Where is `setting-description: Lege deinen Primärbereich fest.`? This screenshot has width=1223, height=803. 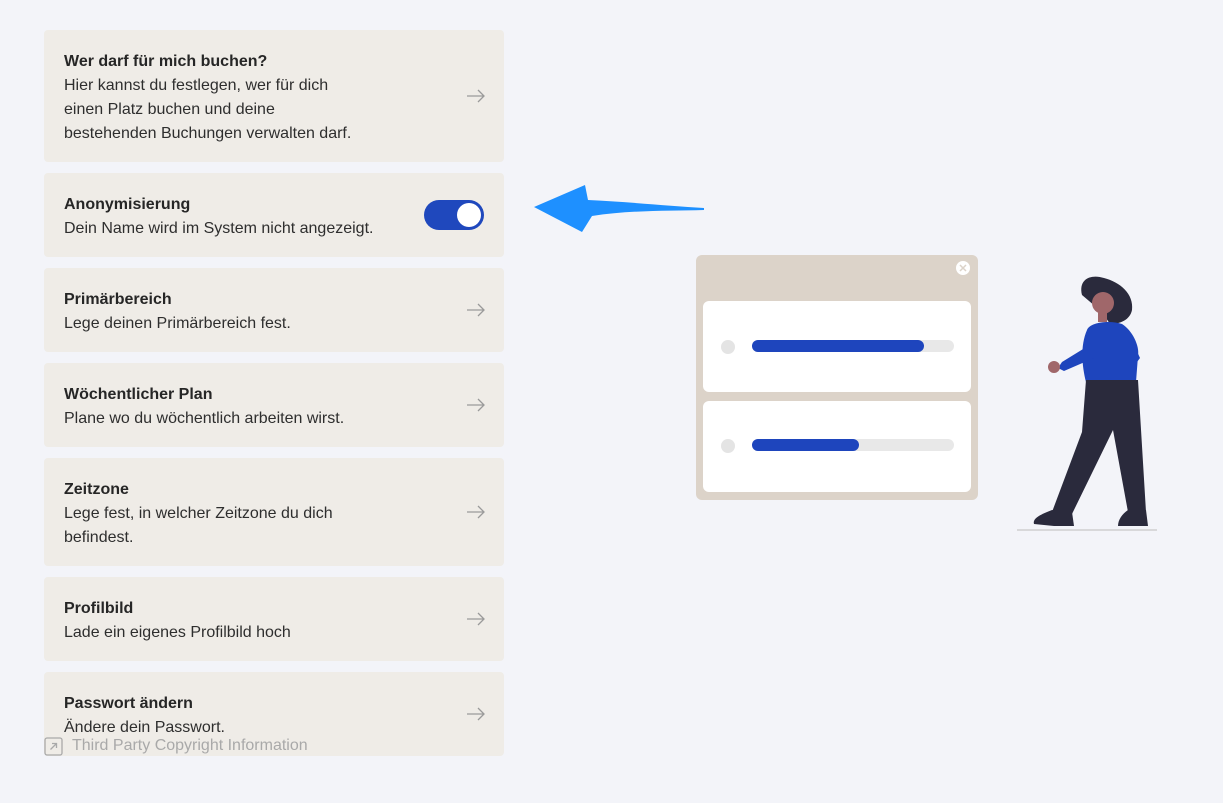
setting-description: Lege deinen Primärbereich fest. is located at coordinates (177, 323).